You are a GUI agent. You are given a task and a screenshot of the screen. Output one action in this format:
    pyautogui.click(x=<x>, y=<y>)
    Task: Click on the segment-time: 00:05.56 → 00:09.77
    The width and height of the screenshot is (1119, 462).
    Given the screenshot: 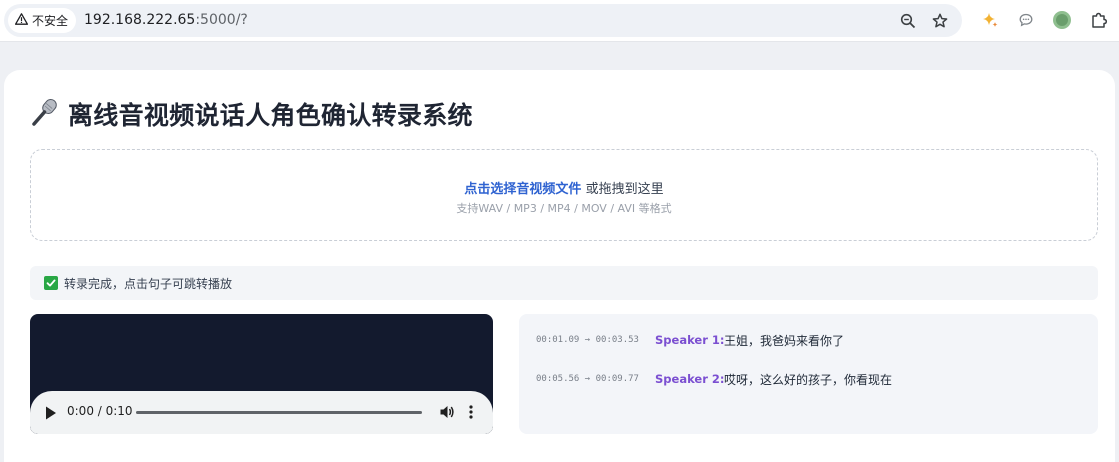 What is the action you would take?
    pyautogui.click(x=587, y=379)
    